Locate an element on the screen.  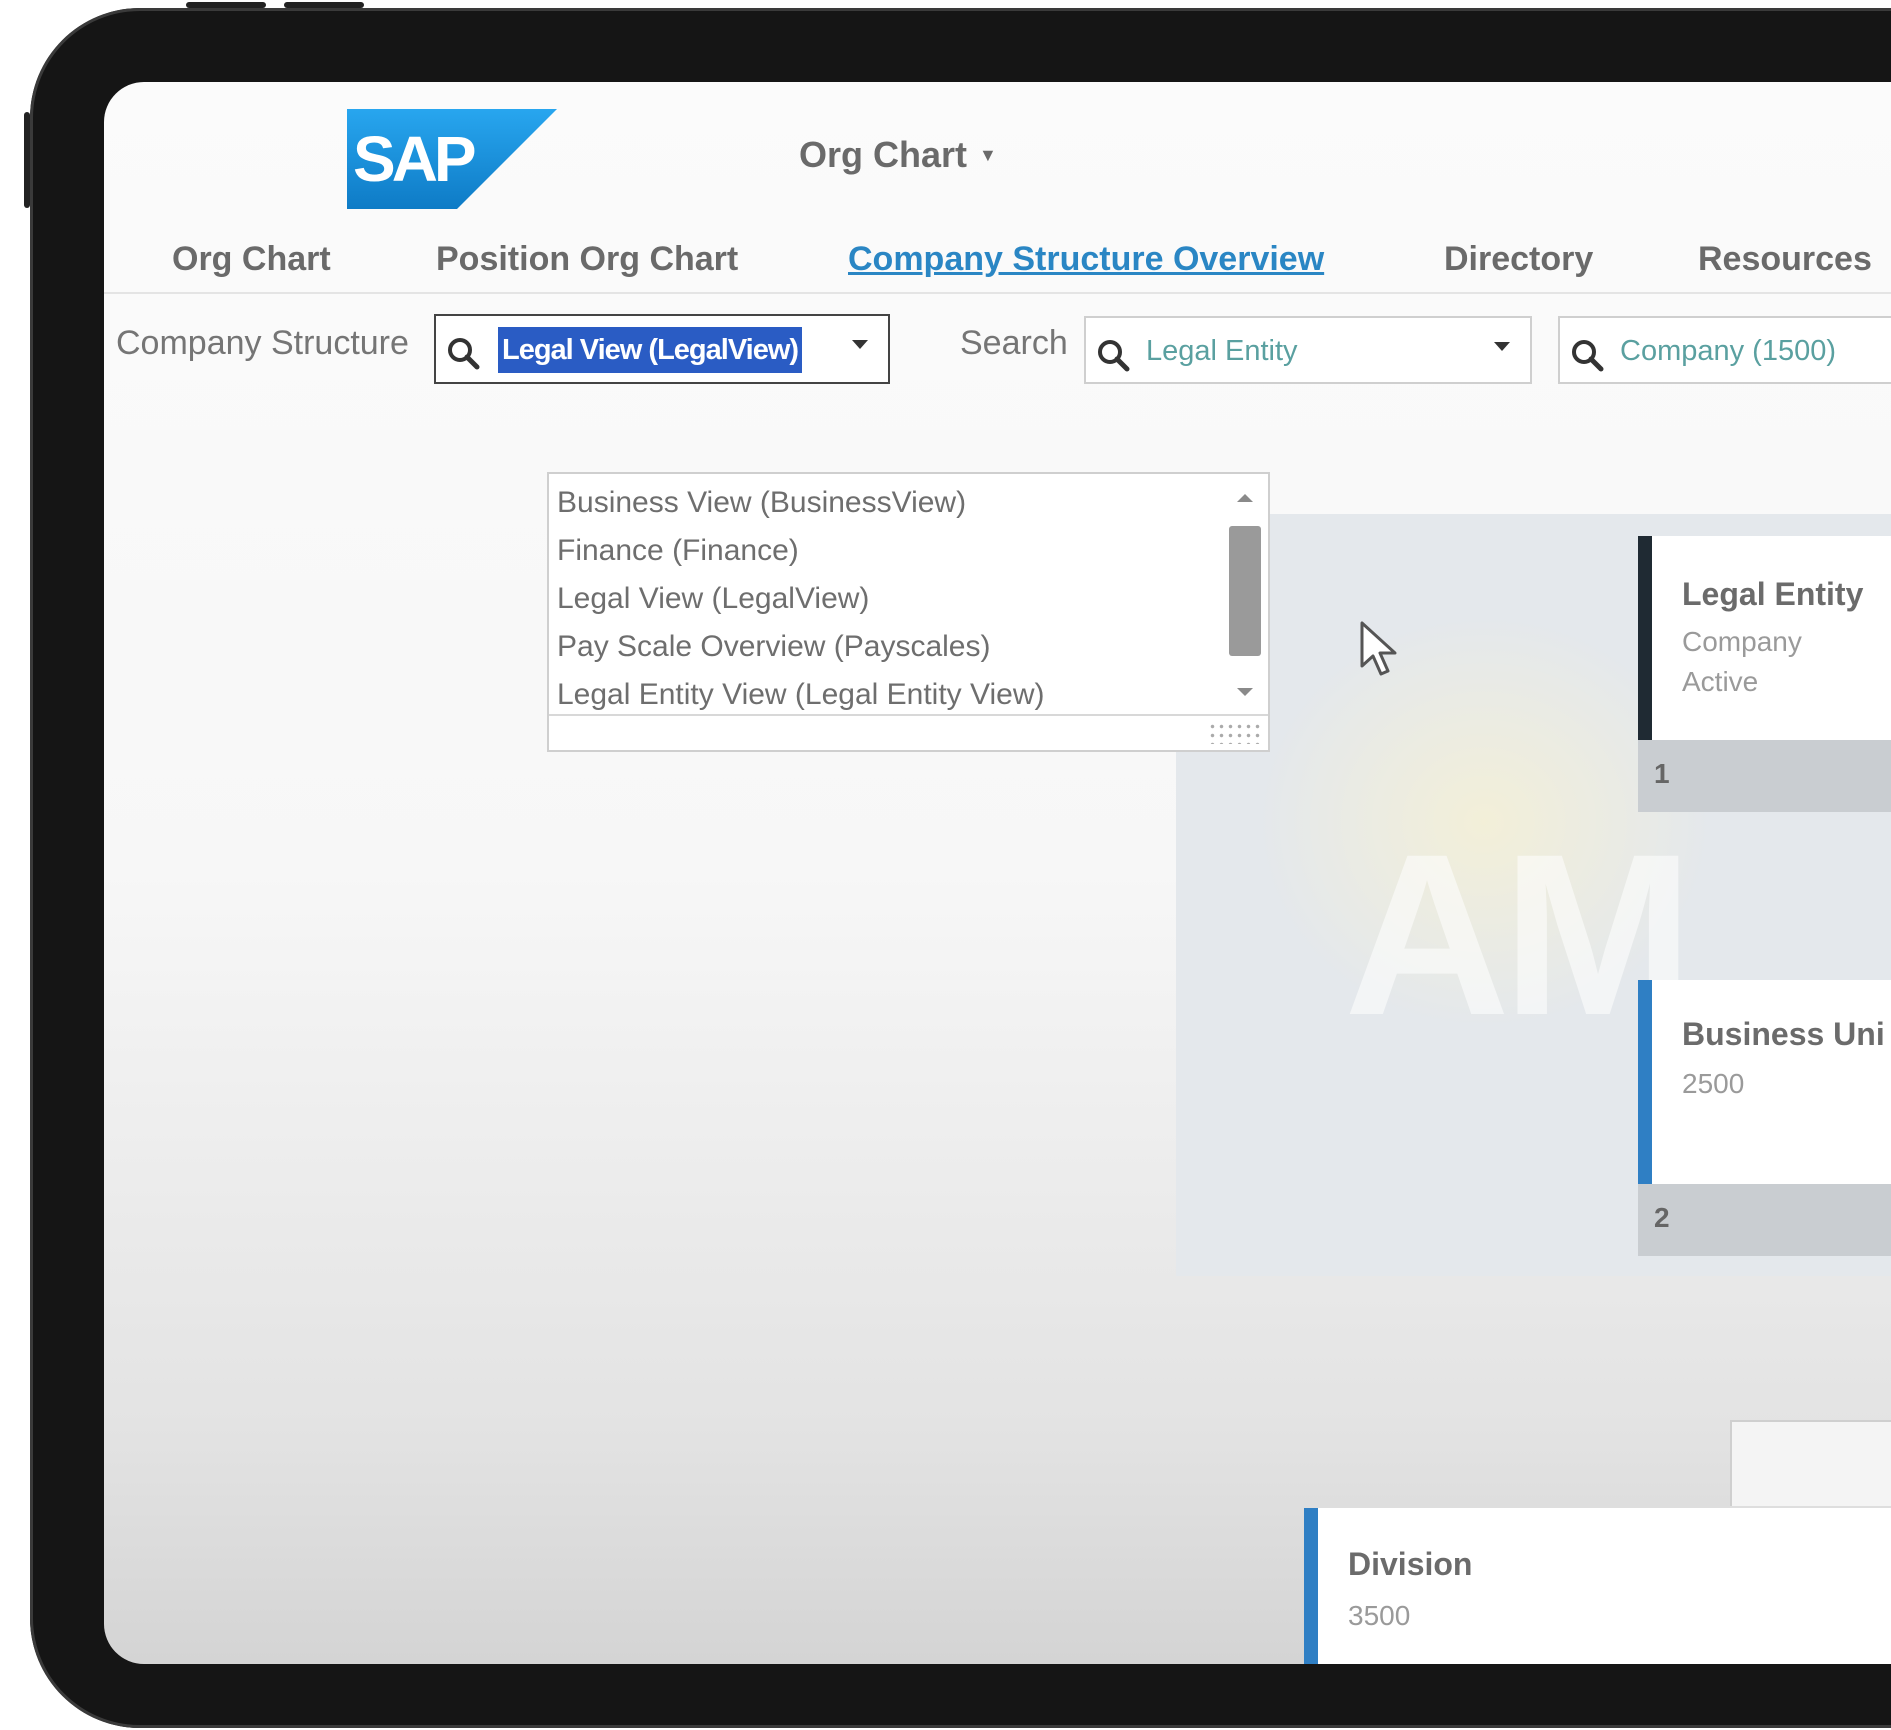
card-status: Active is located at coordinates (1720, 681).